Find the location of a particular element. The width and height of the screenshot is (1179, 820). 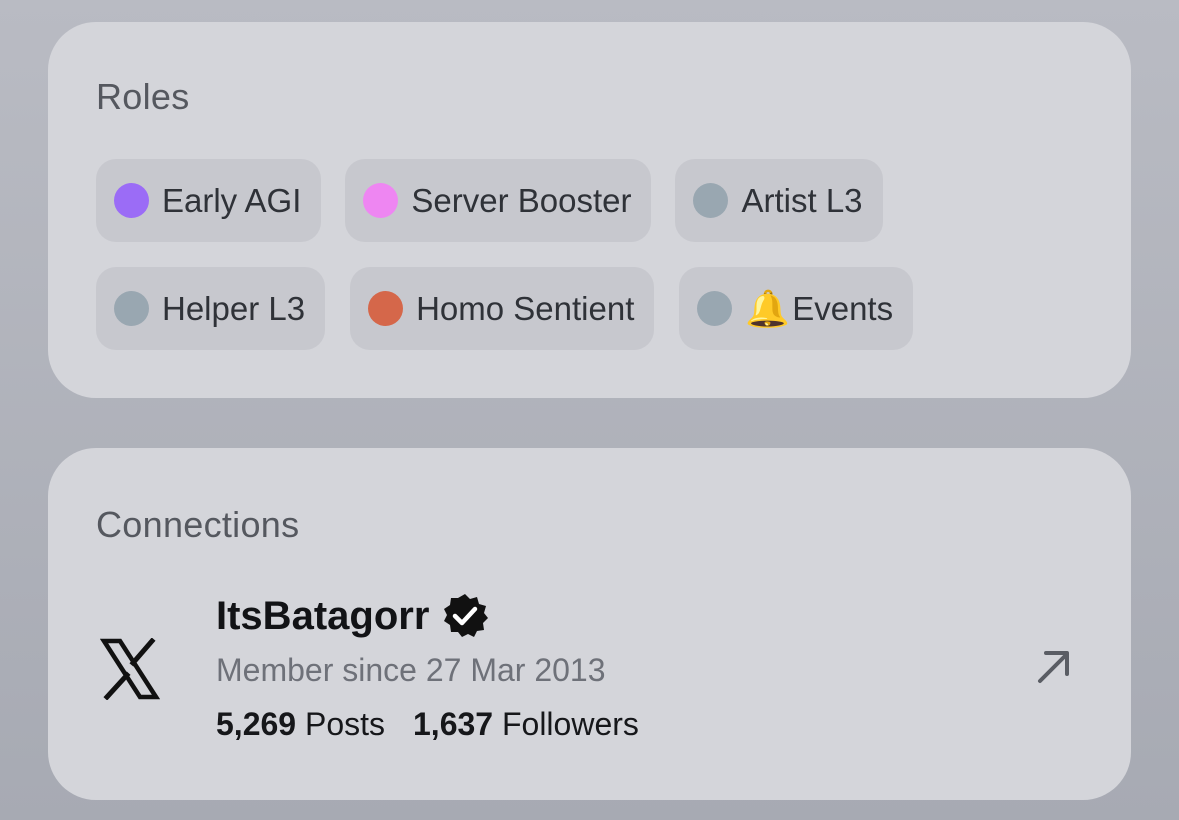

role-pill-artist-l3: Artist L3 is located at coordinates (779, 200).